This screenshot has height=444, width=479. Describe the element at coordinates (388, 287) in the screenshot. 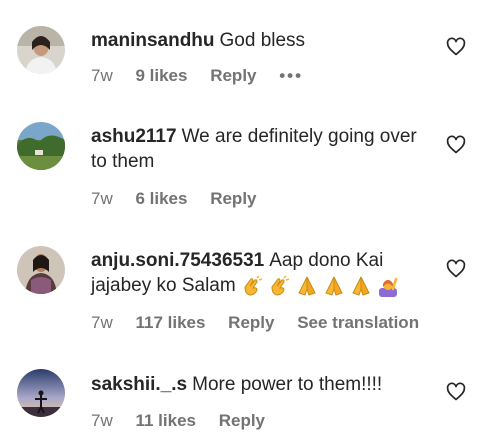

I see `person-raising-hand-icon` at that location.